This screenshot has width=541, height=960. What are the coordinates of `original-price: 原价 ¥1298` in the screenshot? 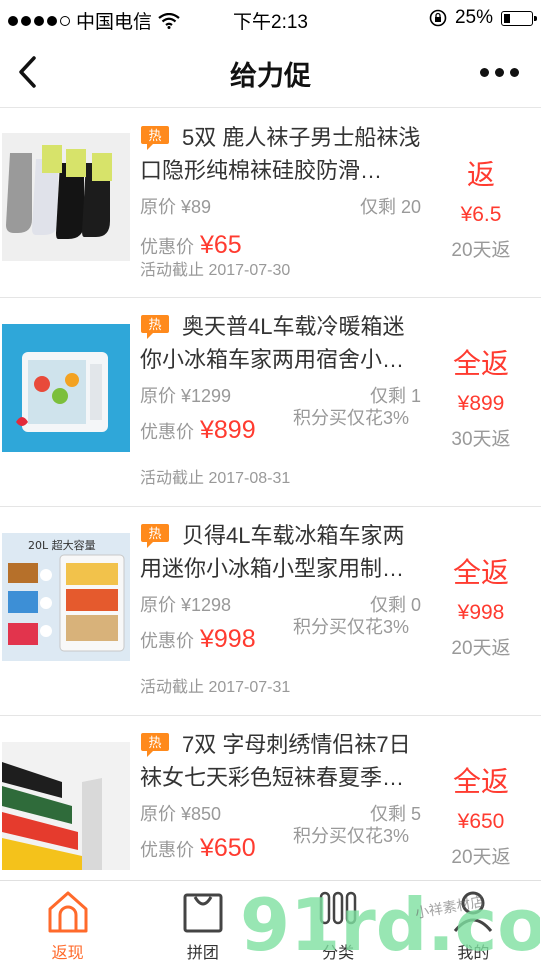 It's located at (186, 605).